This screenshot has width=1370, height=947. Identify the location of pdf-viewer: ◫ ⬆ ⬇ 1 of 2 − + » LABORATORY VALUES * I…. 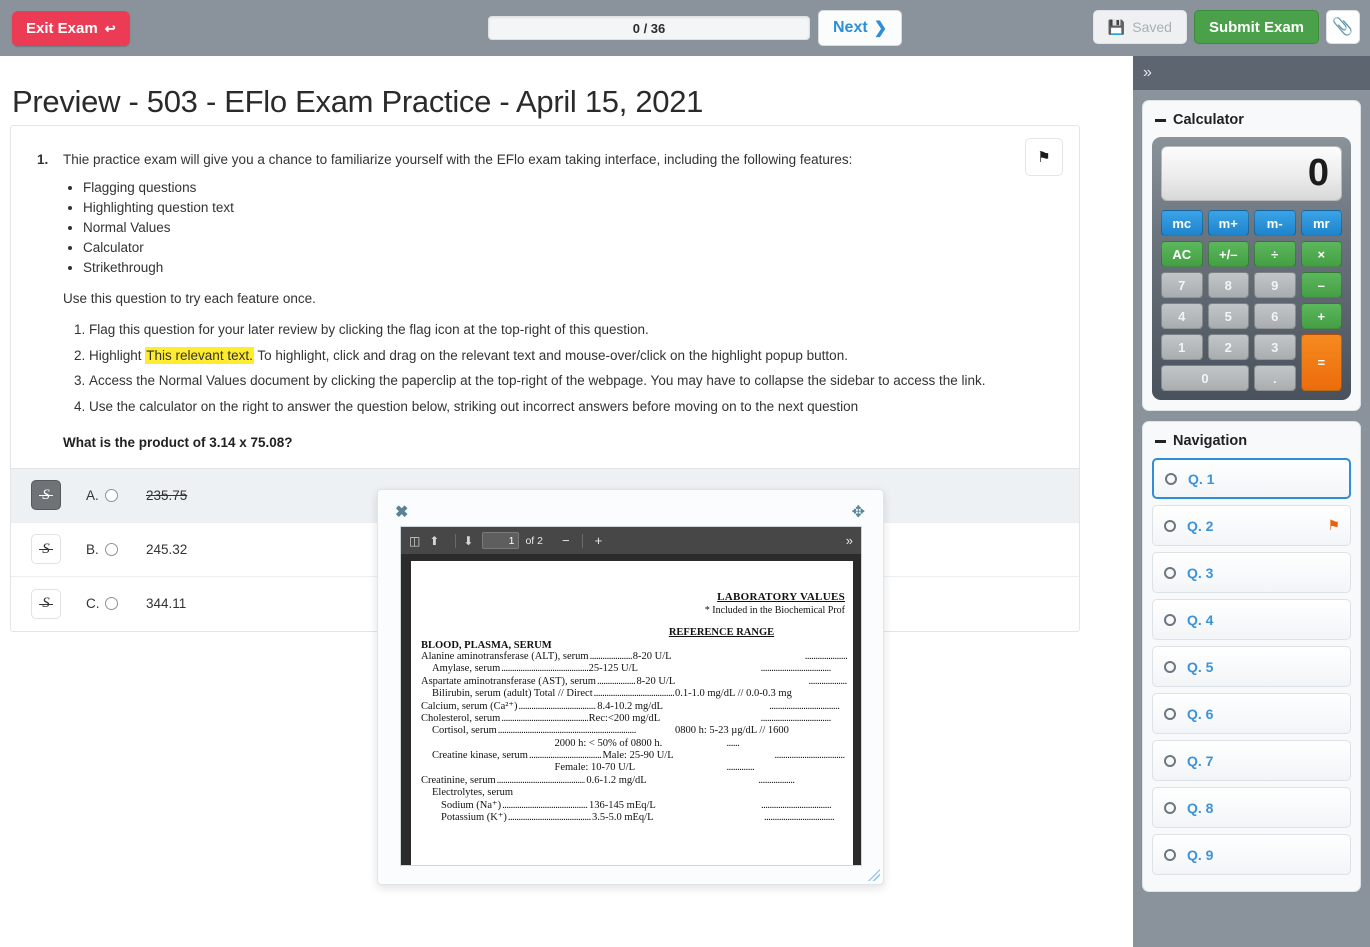
(631, 696).